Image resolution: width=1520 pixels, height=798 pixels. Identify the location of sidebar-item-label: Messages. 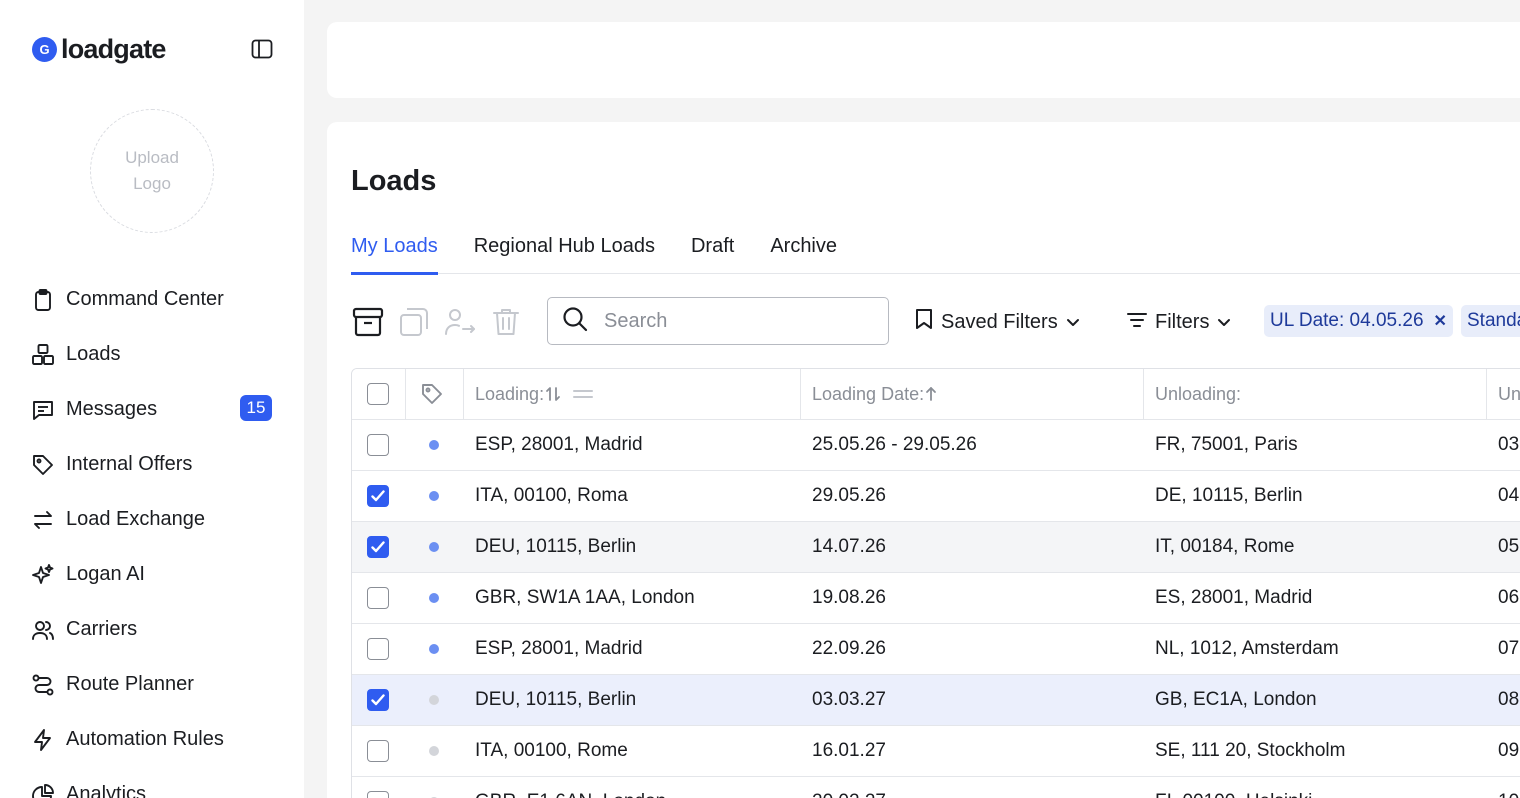
(112, 409).